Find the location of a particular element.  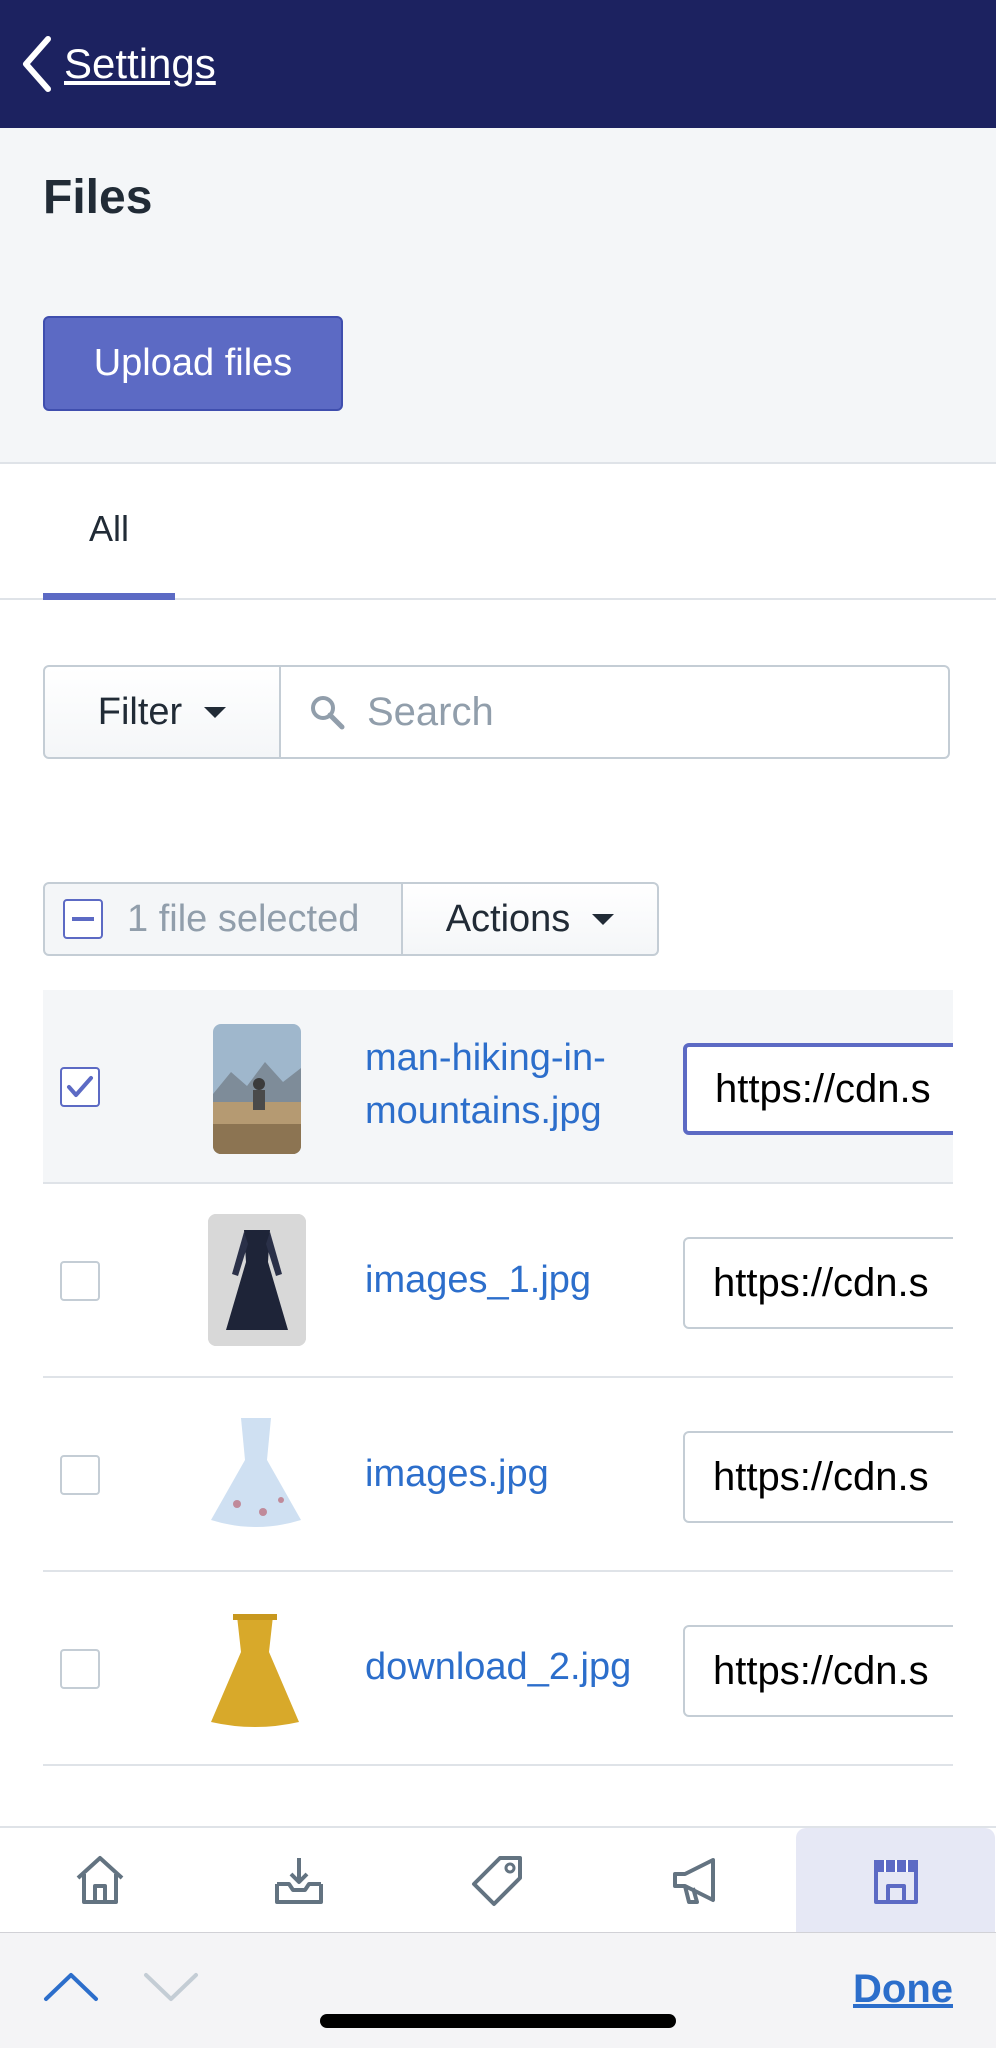

marketing-icon is located at coordinates (693, 1881).